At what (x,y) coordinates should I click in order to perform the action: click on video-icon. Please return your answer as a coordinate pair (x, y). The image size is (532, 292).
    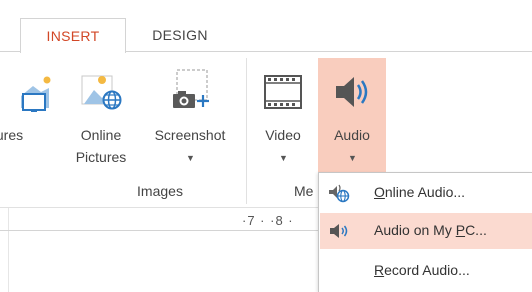
    Looking at the image, I should click on (283, 92).